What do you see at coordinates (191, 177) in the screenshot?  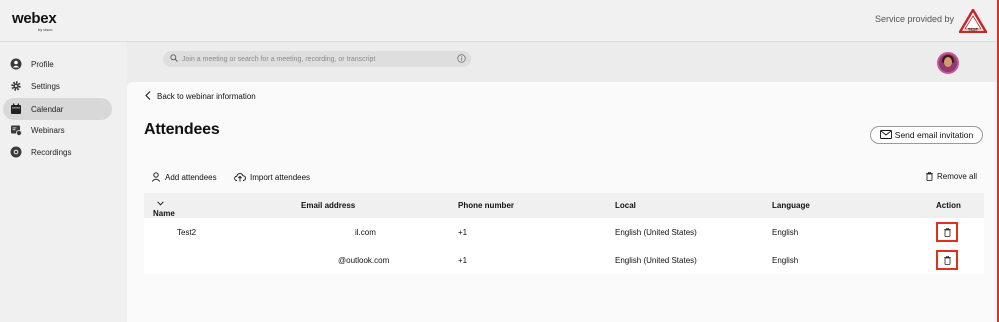 I see `add-attendees-label: Add attendees` at bounding box center [191, 177].